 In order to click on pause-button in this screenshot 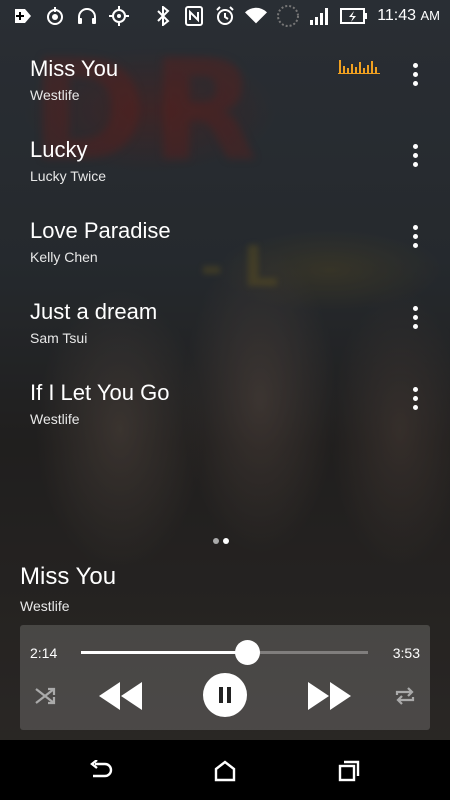, I will do `click(225, 695)`.